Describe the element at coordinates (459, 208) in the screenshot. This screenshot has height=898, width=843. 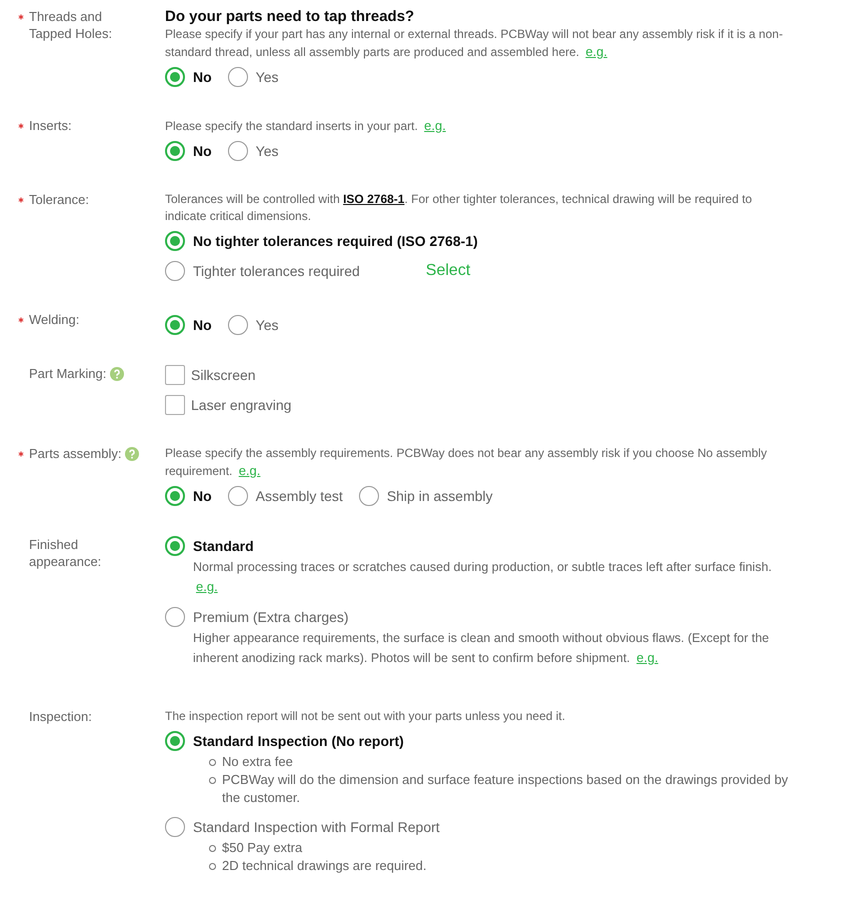
I see `help-text: Tolerances will be controlled with ISO 2768-1. For other tighter tolerances, technical drawing will be required to indicate critical dimensions.` at that location.